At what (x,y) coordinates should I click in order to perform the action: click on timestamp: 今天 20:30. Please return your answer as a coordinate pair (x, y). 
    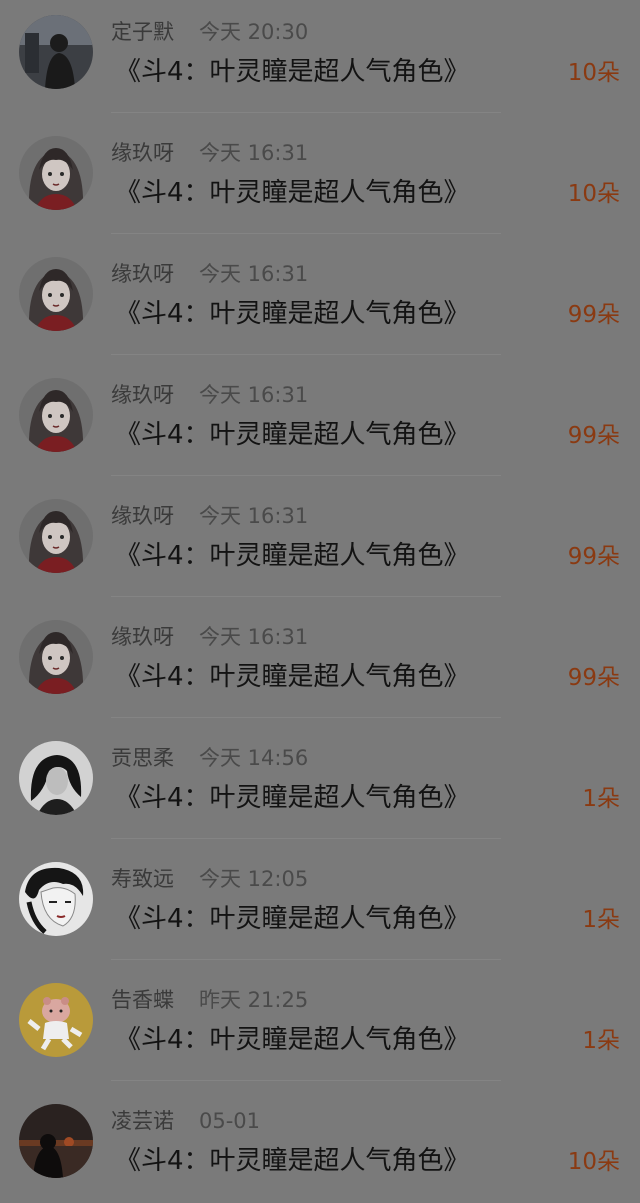
    Looking at the image, I should click on (254, 32).